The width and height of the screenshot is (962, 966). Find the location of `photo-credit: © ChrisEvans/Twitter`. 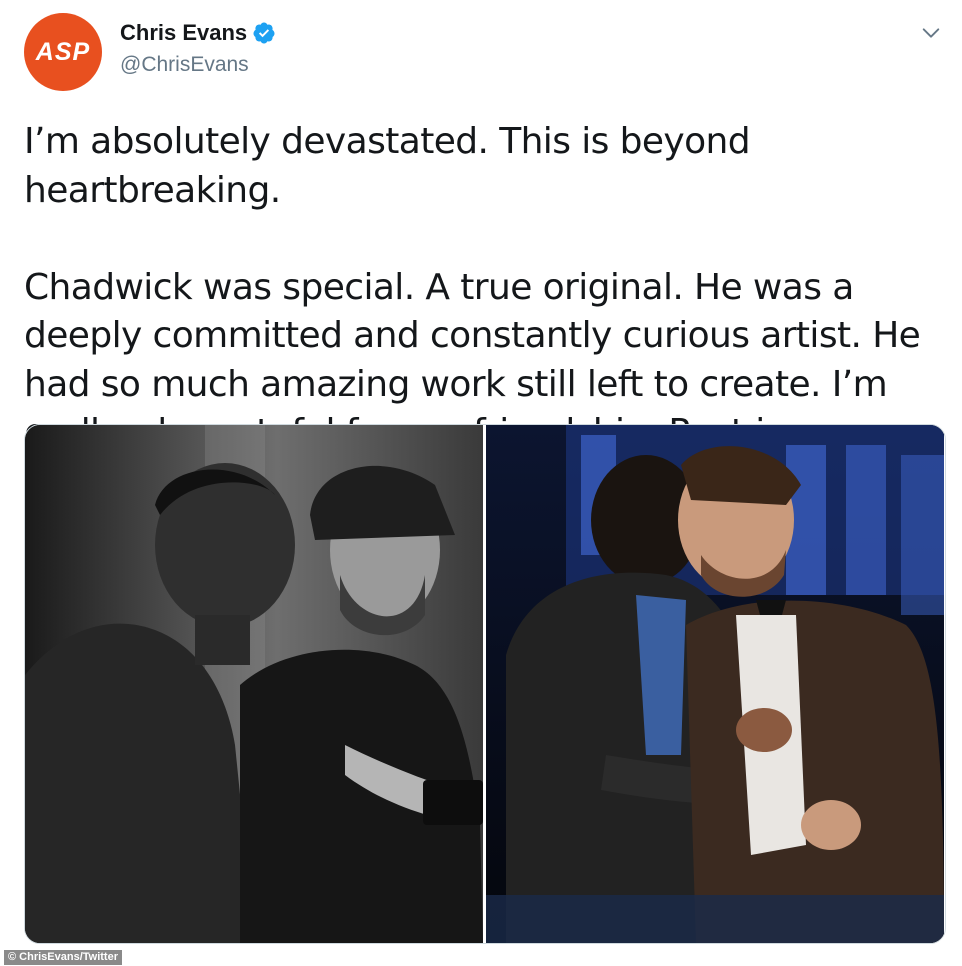

photo-credit: © ChrisEvans/Twitter is located at coordinates (63, 957).